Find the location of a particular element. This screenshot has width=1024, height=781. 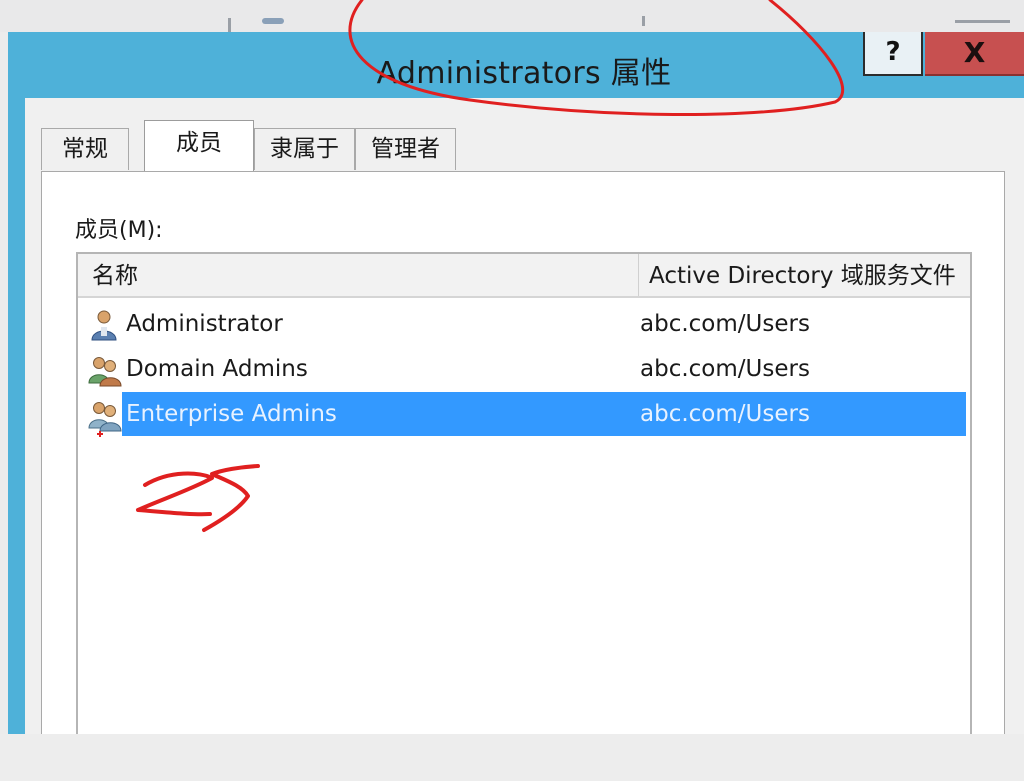

list-item-selected: Enterprise Admins abc.com/Users is located at coordinates (524, 414).